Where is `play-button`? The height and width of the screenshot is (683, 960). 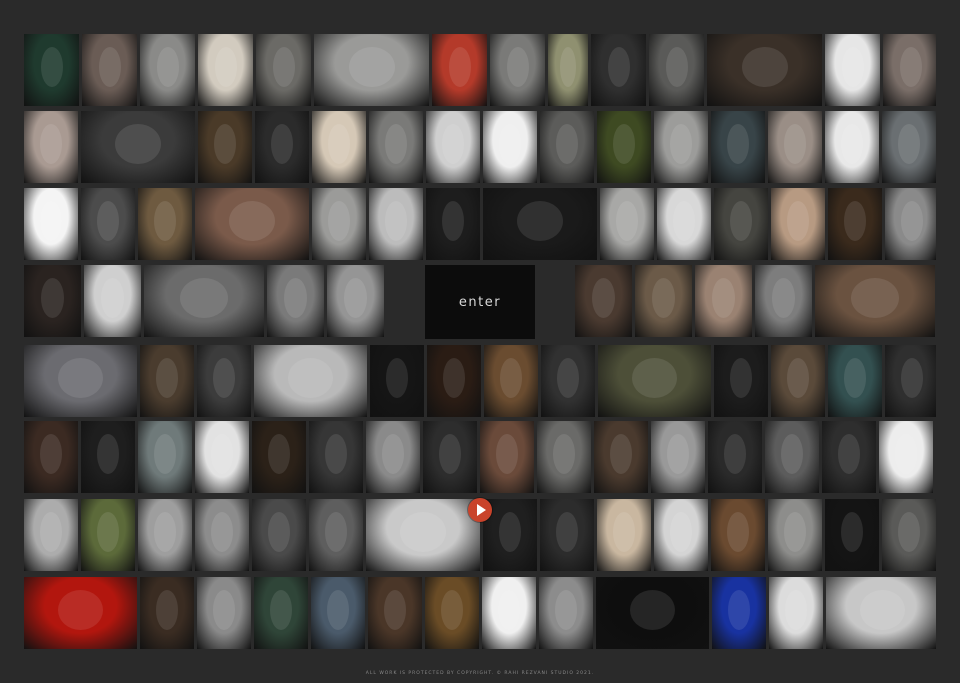
play-button is located at coordinates (480, 510).